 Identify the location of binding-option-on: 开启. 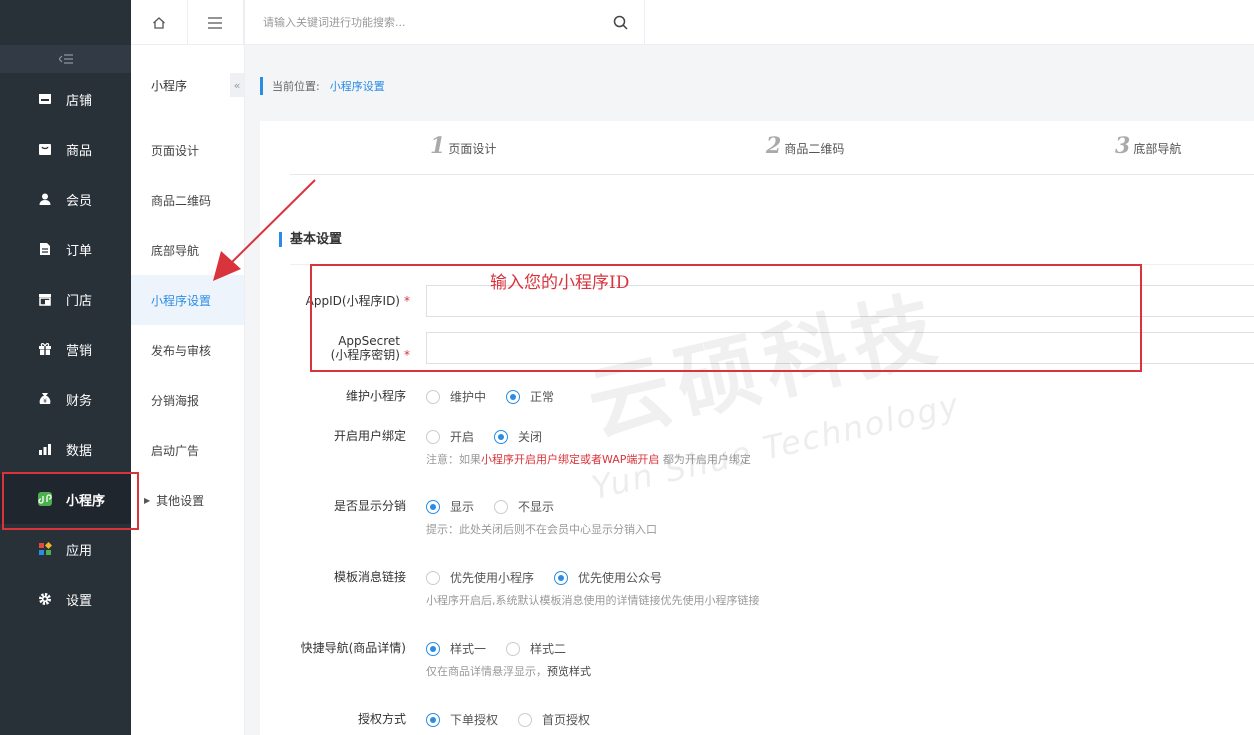
(450, 436).